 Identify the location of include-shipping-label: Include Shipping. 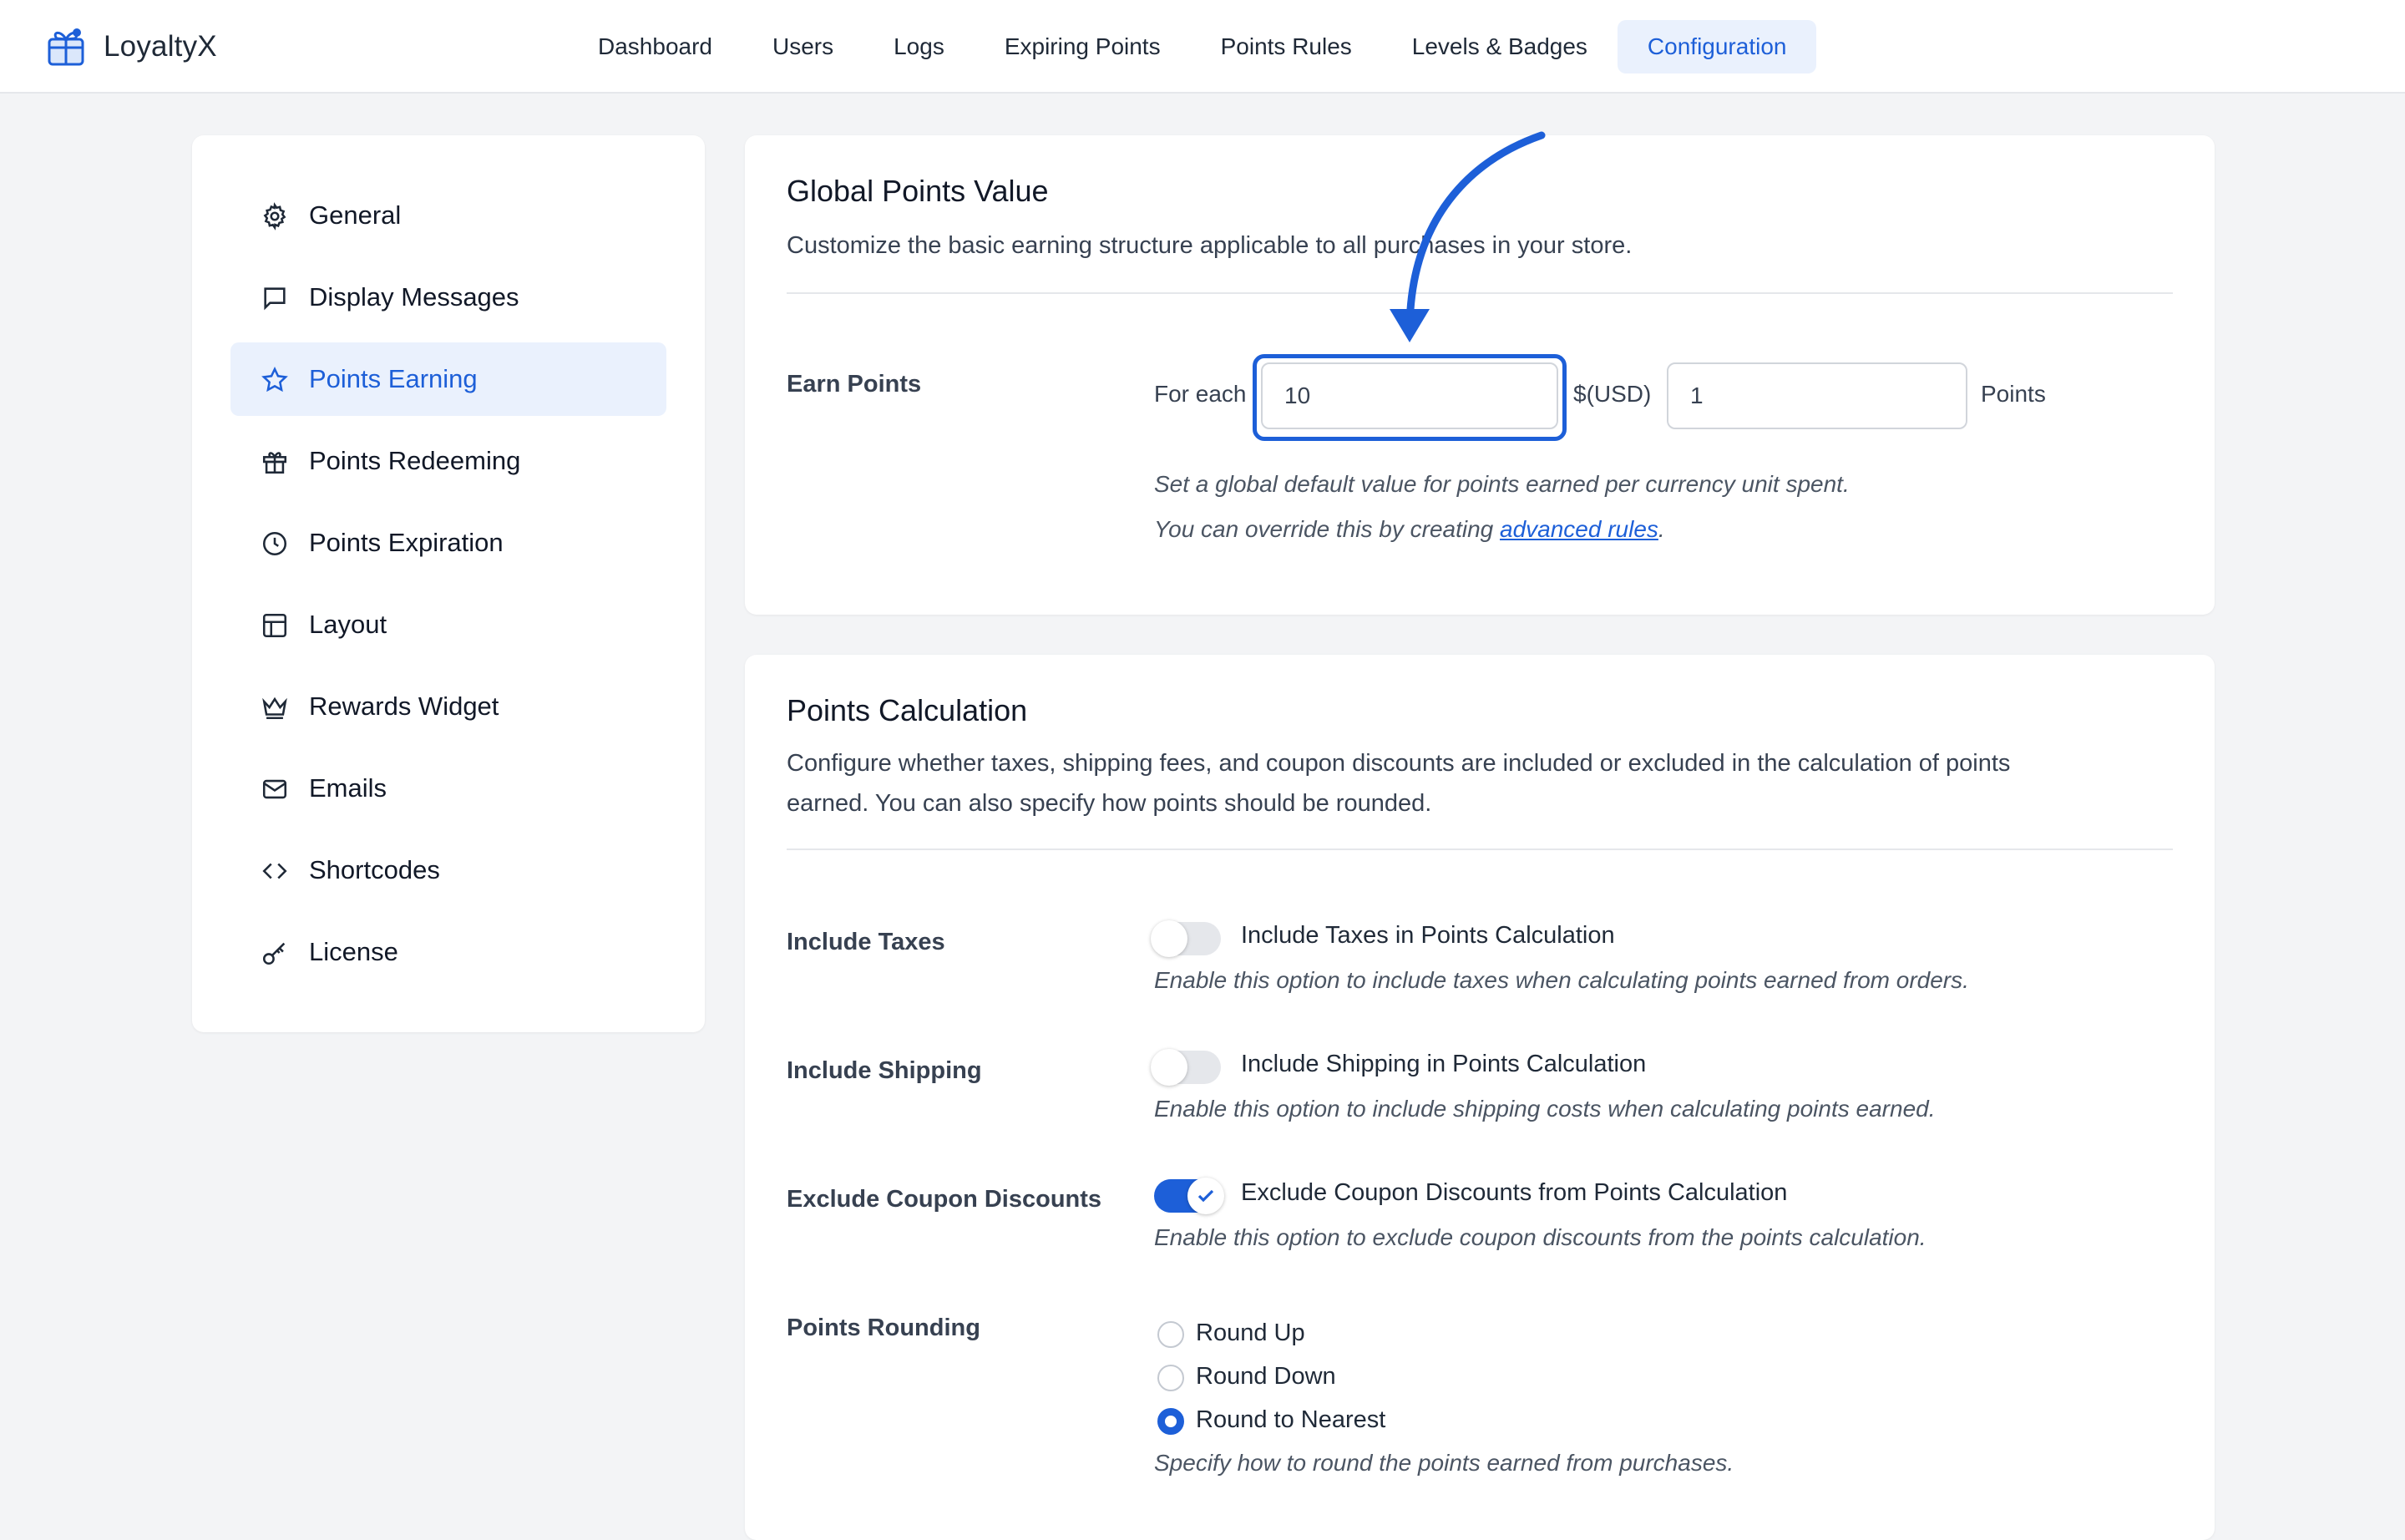
(885, 1070).